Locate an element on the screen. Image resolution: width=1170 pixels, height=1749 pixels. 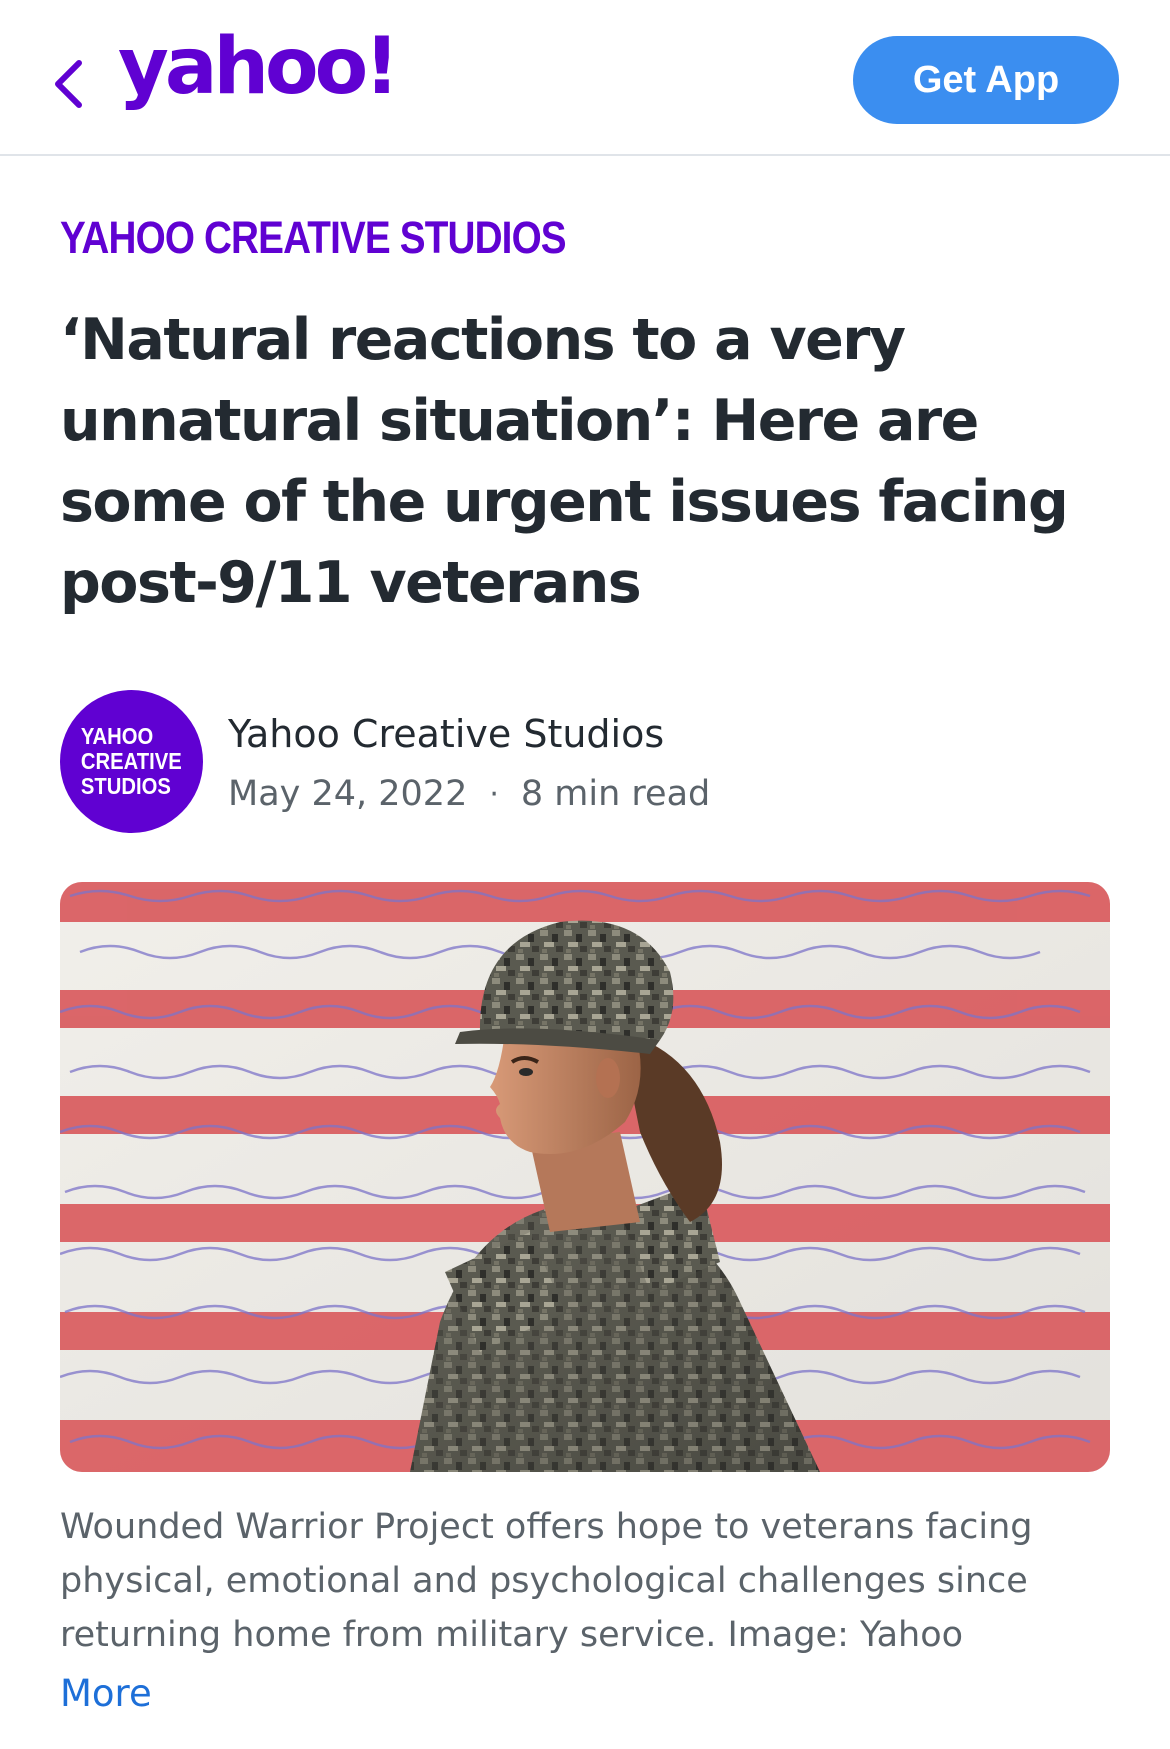
publish-date: May 24, 2022 is located at coordinates (348, 794).